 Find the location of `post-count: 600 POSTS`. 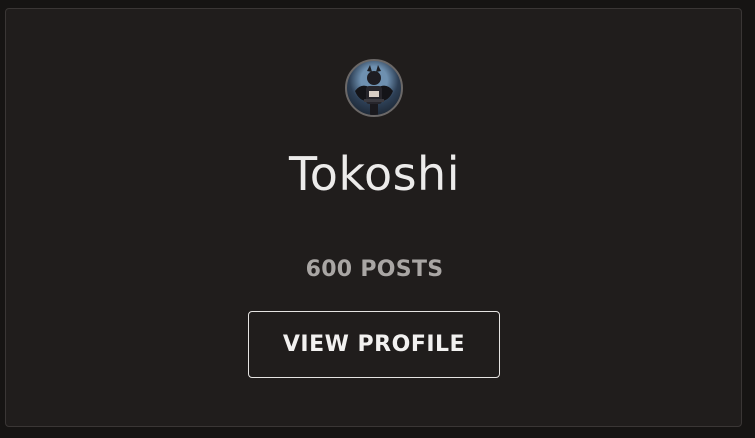

post-count: 600 POSTS is located at coordinates (374, 269).